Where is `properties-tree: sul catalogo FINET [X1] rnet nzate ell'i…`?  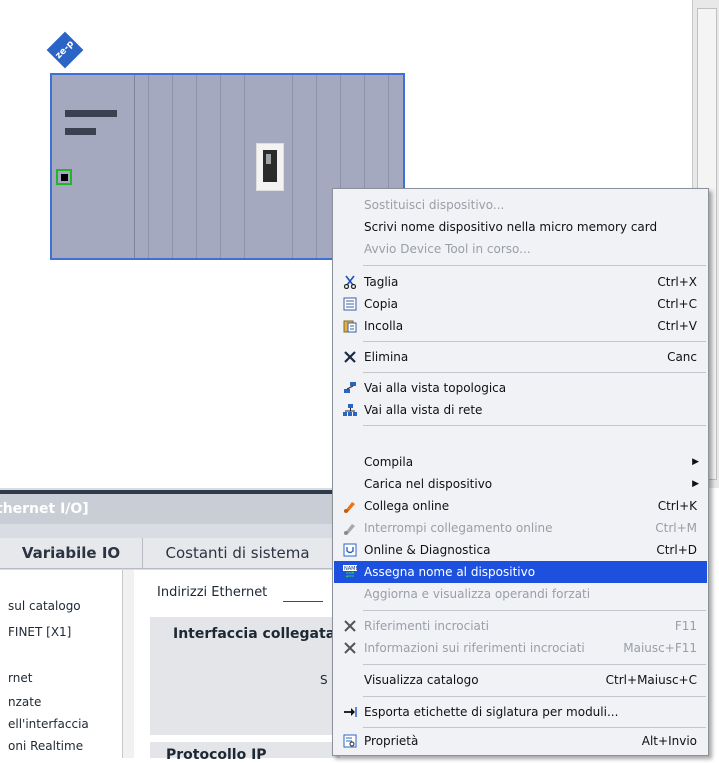
properties-tree: sul catalogo FINET [X1] rnet nzate ell'i… is located at coordinates (64, 664).